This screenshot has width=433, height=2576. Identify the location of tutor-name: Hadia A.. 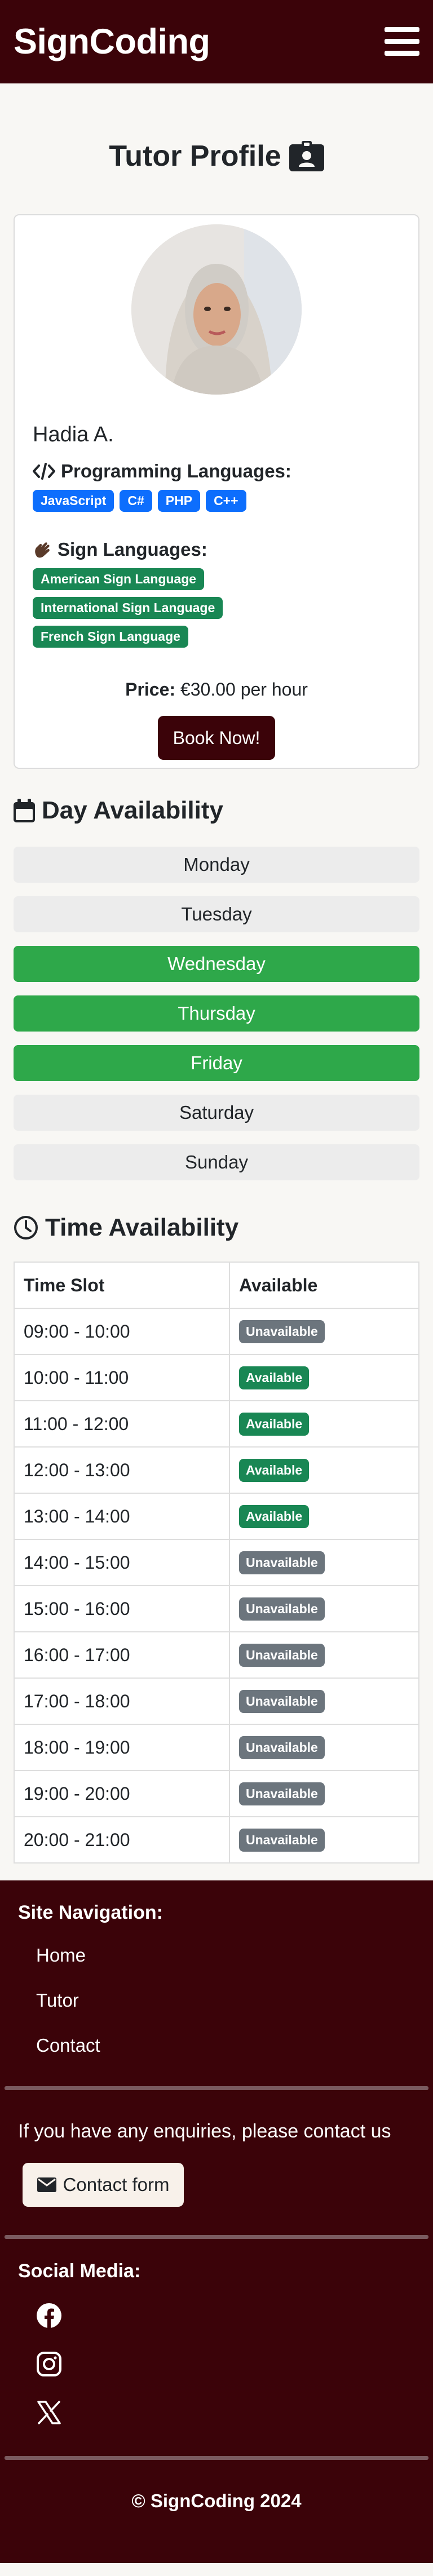
(73, 434).